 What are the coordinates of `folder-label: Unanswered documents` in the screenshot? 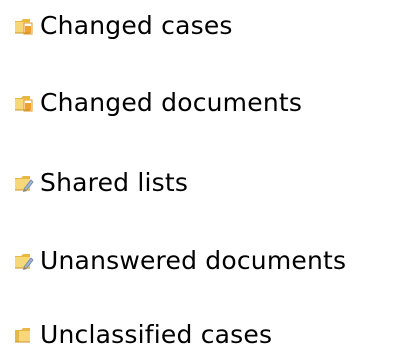 It's located at (193, 260).